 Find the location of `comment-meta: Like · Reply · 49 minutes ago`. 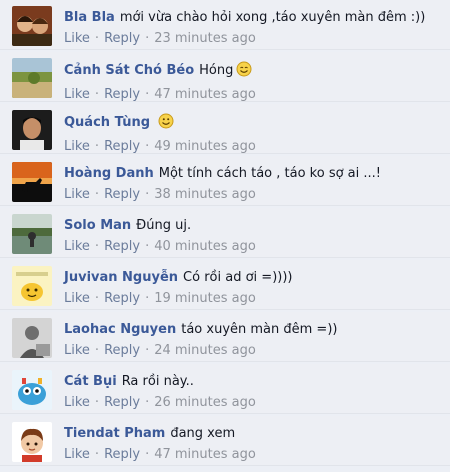

comment-meta: Like · Reply · 49 minutes ago is located at coordinates (255, 147).